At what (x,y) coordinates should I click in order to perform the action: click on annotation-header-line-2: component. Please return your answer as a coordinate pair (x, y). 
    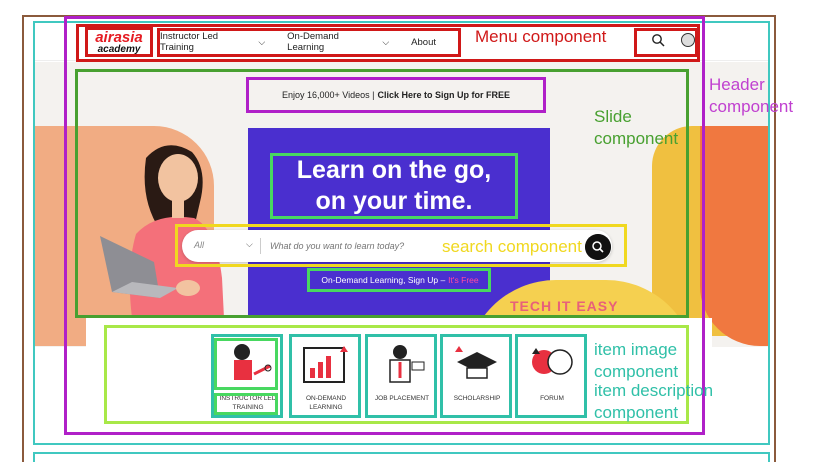
    Looking at the image, I should click on (751, 106).